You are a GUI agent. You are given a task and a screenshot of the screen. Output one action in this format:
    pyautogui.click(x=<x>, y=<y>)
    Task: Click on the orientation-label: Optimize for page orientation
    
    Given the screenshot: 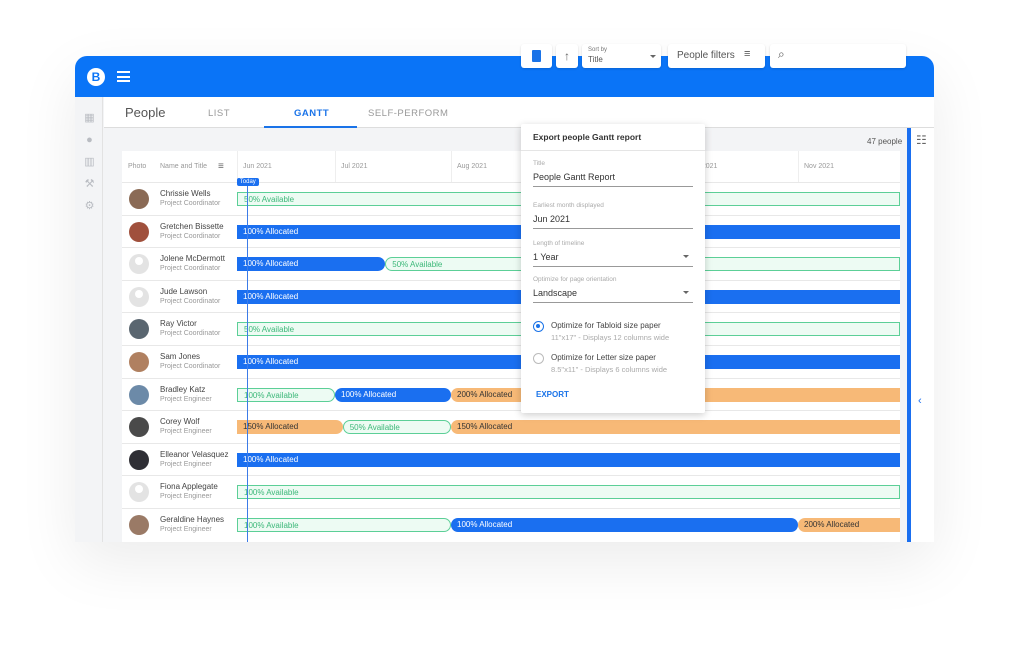 What is the action you would take?
    pyautogui.click(x=575, y=279)
    